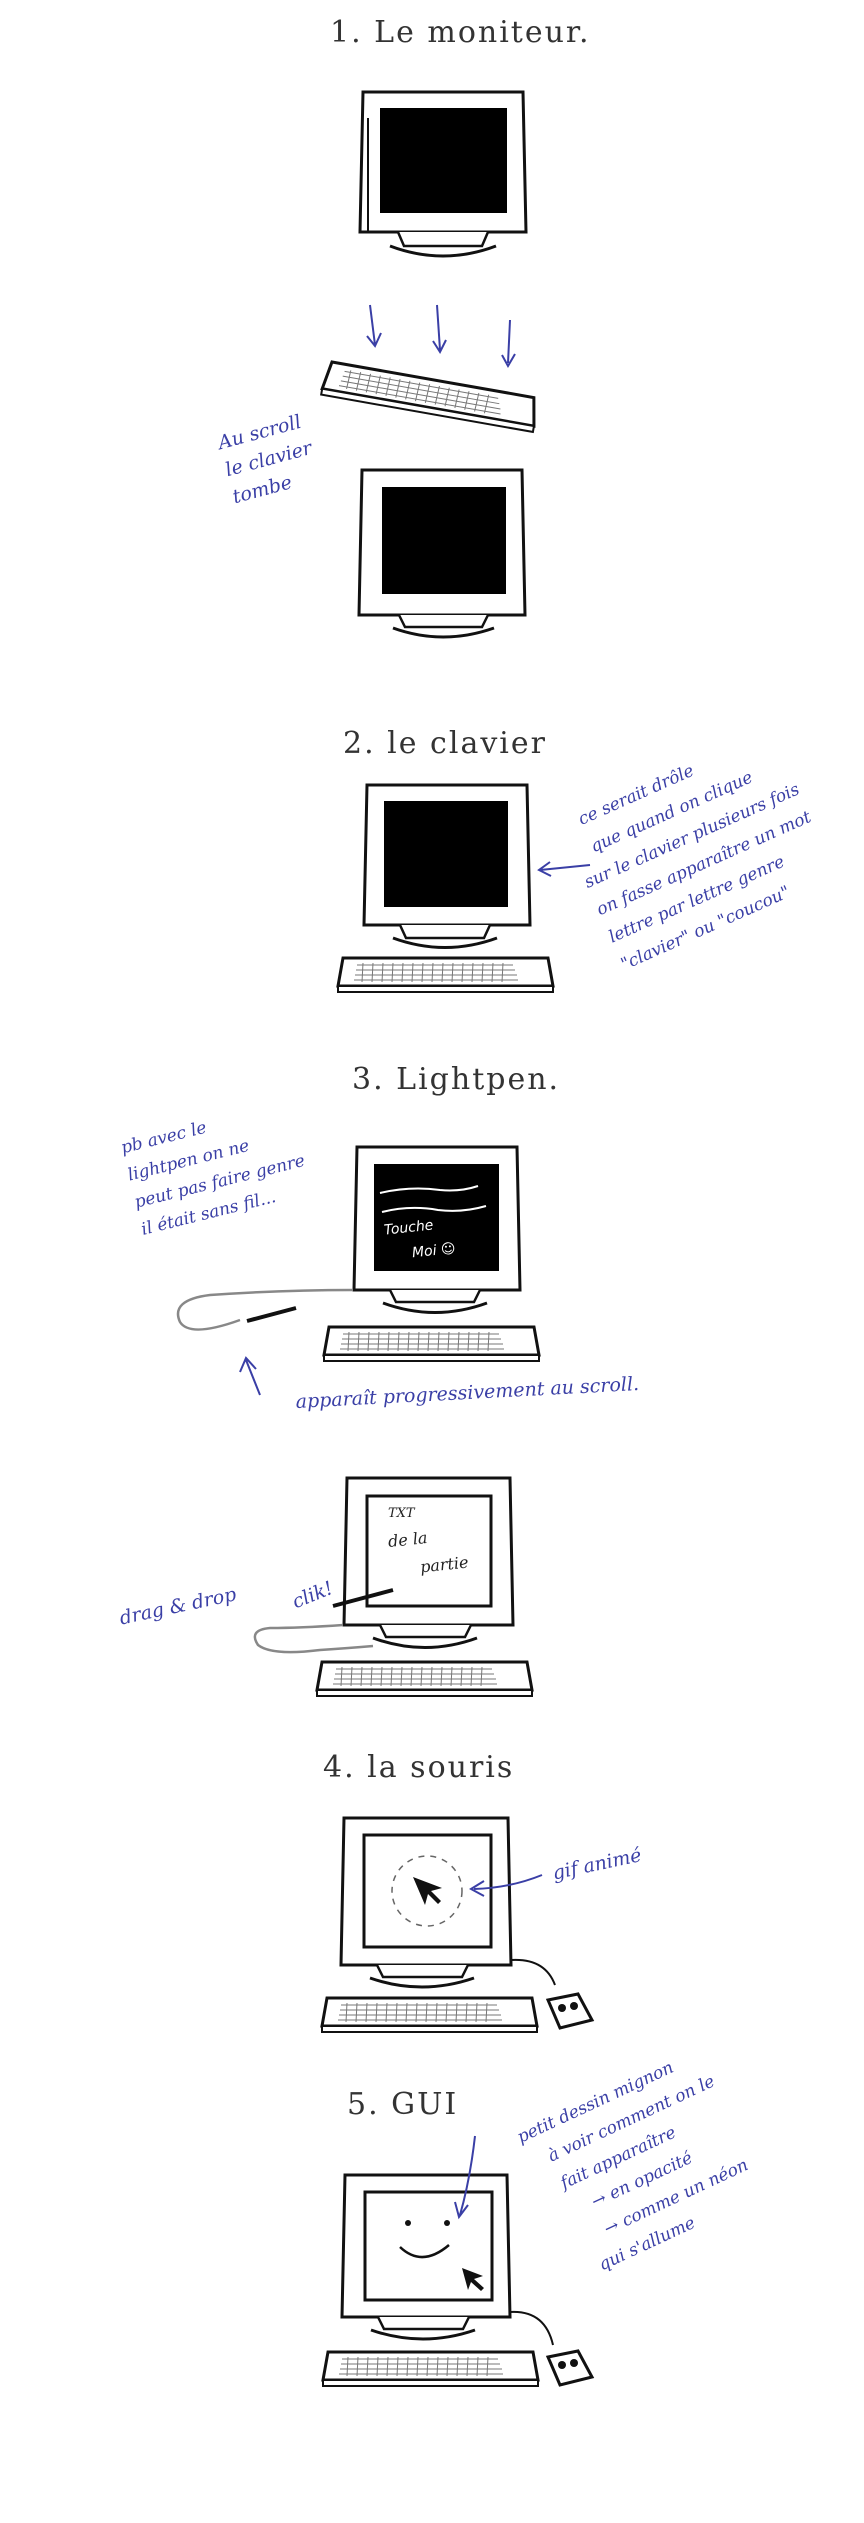 Image resolution: width=864 pixels, height=2523 pixels. What do you see at coordinates (430, 396) in the screenshot?
I see `falling-keyboard` at bounding box center [430, 396].